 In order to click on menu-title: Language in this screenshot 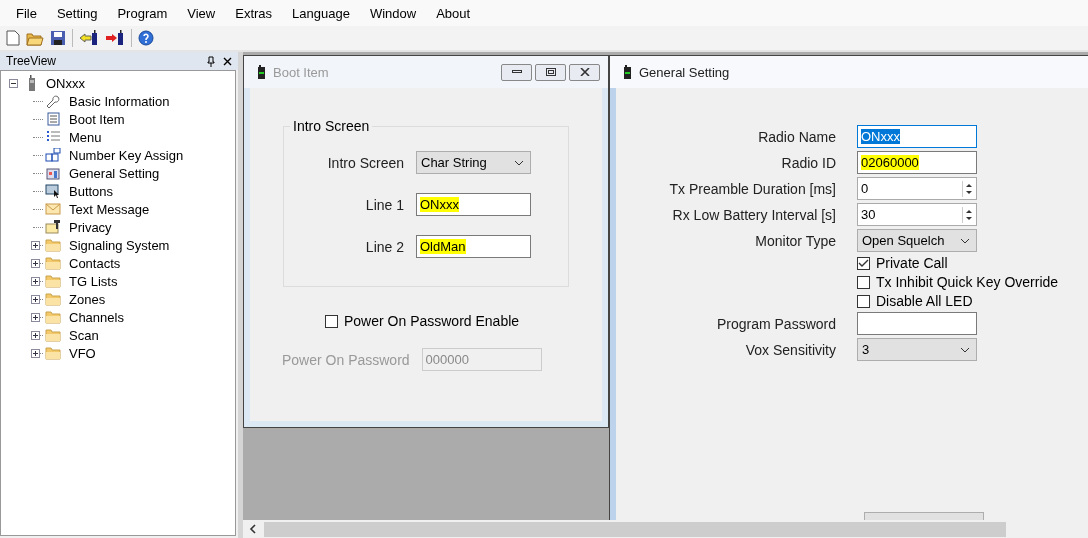, I will do `click(321, 13)`.